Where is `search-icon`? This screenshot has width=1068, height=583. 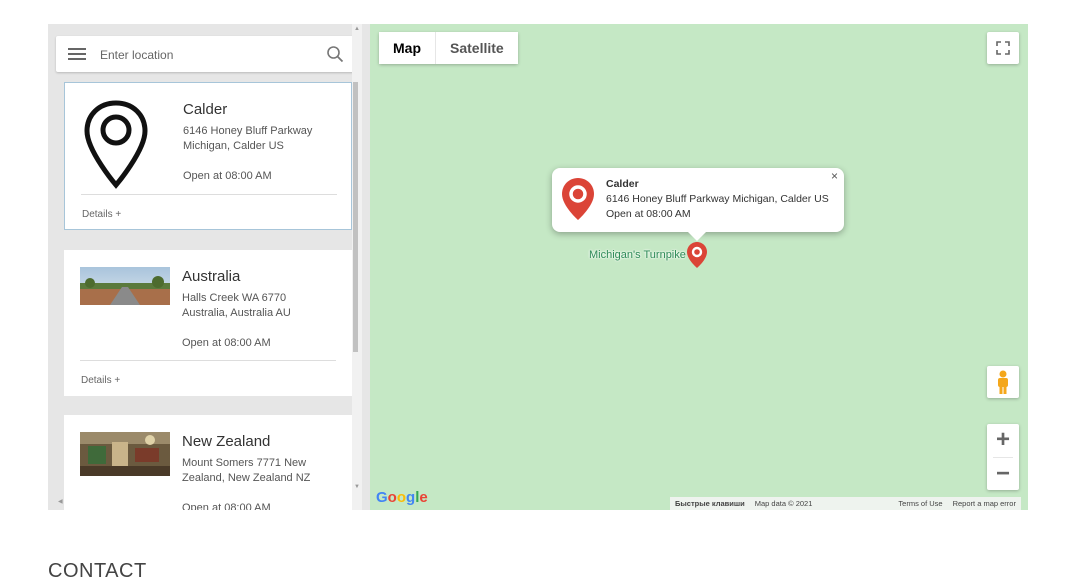 search-icon is located at coordinates (335, 54).